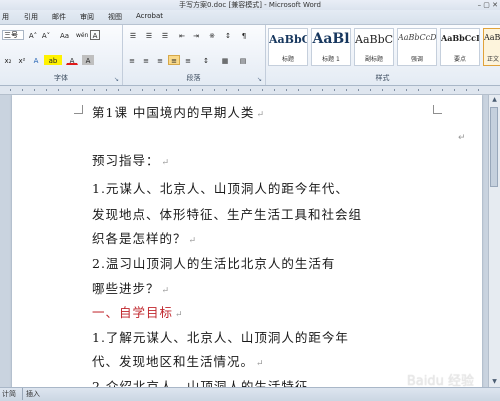 The image size is (500, 401). What do you see at coordinates (64, 35) in the screenshot?
I see `change-case-button: Aa` at bounding box center [64, 35].